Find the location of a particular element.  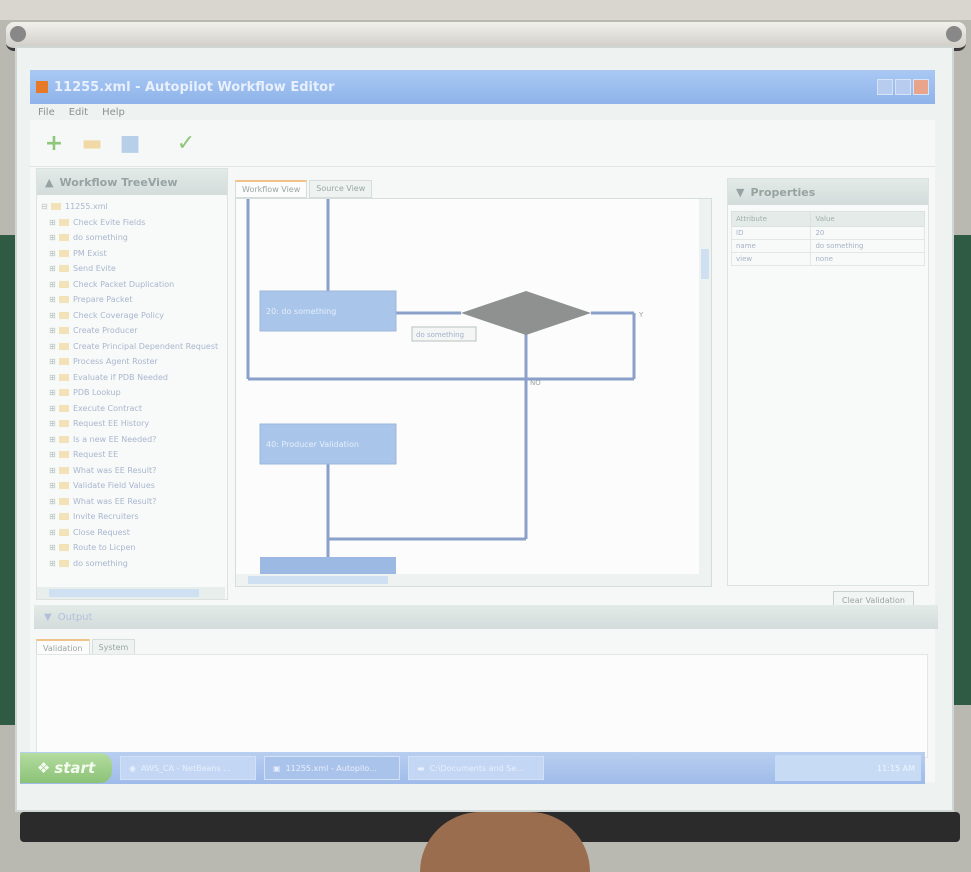

canvas-horizontal-scrollbar is located at coordinates (473, 580).